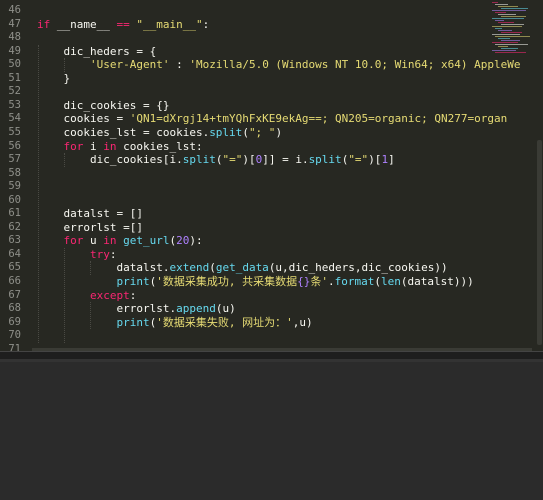 The image size is (543, 500). Describe the element at coordinates (14, 294) in the screenshot. I see `line-number: 67` at that location.